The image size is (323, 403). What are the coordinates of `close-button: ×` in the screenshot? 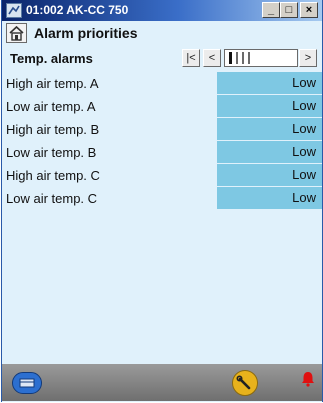 It's located at (309, 10).